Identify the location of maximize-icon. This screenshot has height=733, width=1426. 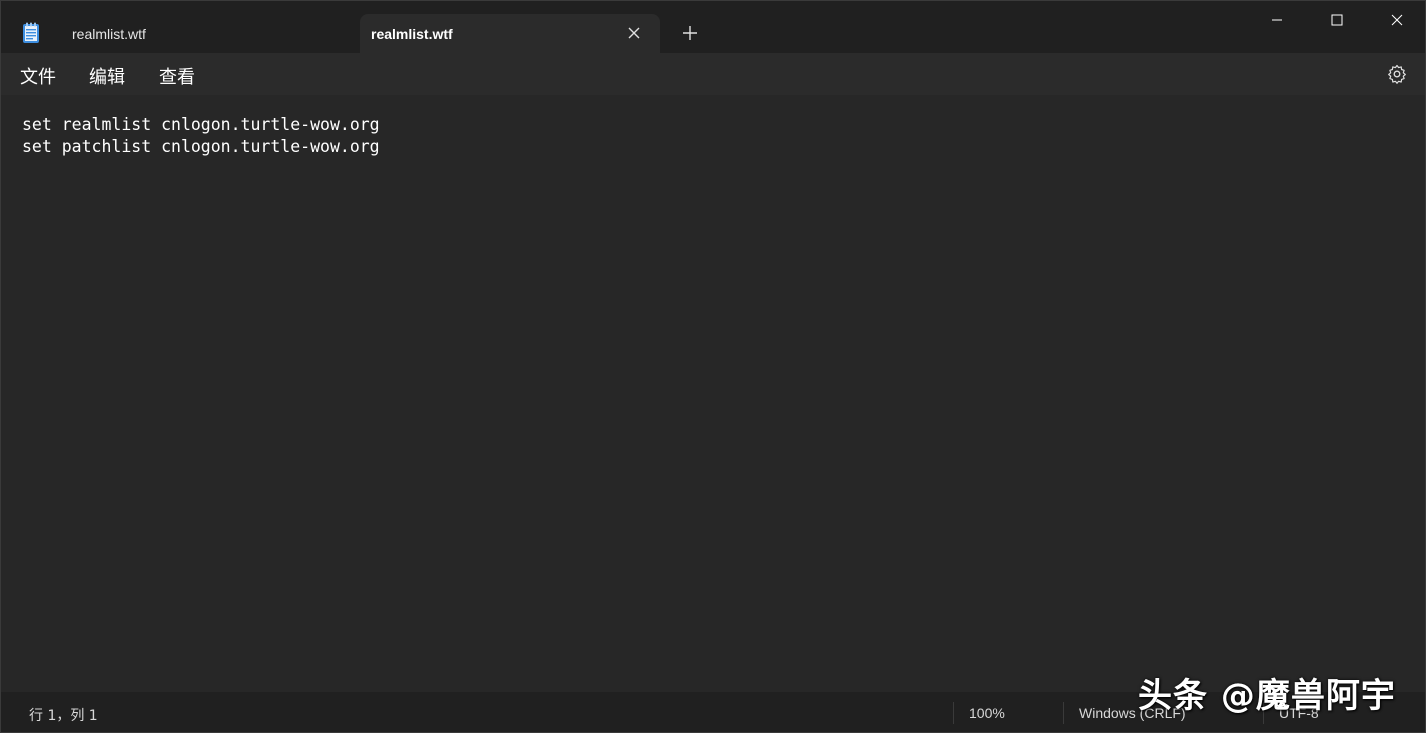
(1337, 20).